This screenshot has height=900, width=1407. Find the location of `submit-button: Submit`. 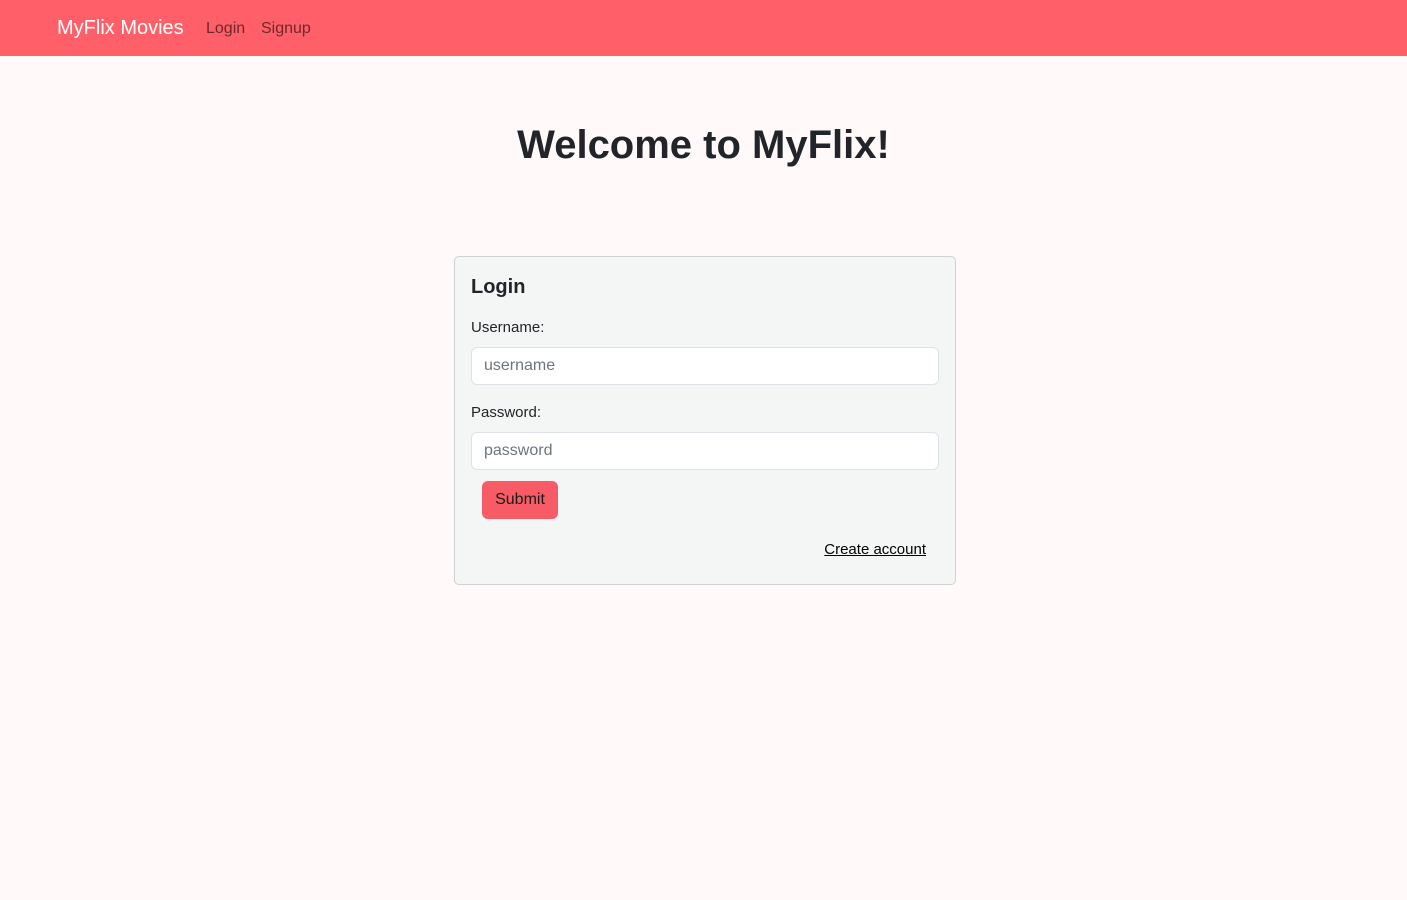

submit-button: Submit is located at coordinates (520, 500).